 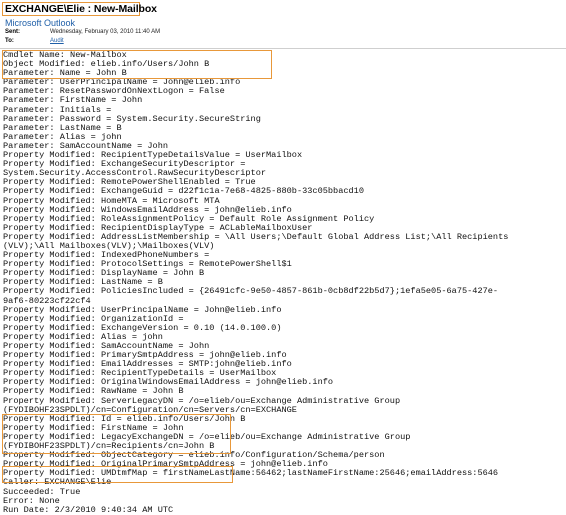 What do you see at coordinates (57, 483) in the screenshot?
I see `log-line: Caller: EXCHANGE\Elie` at bounding box center [57, 483].